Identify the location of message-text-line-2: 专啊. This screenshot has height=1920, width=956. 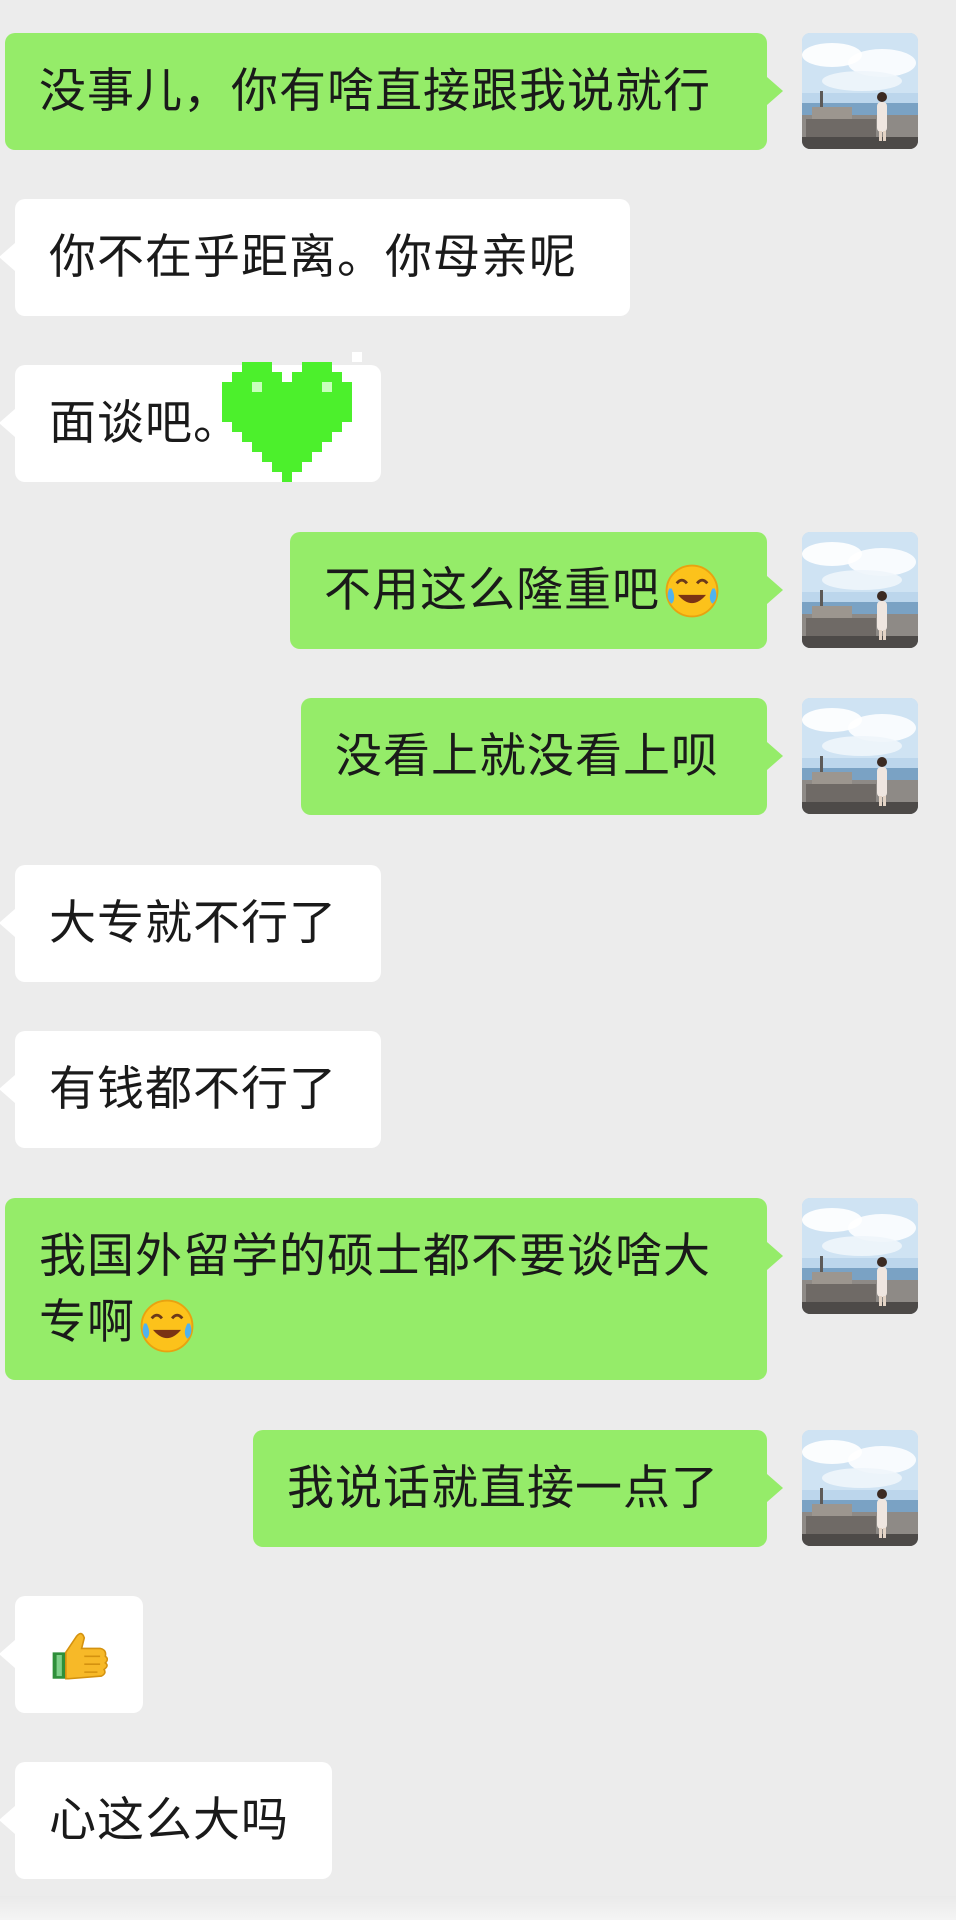
(117, 1323).